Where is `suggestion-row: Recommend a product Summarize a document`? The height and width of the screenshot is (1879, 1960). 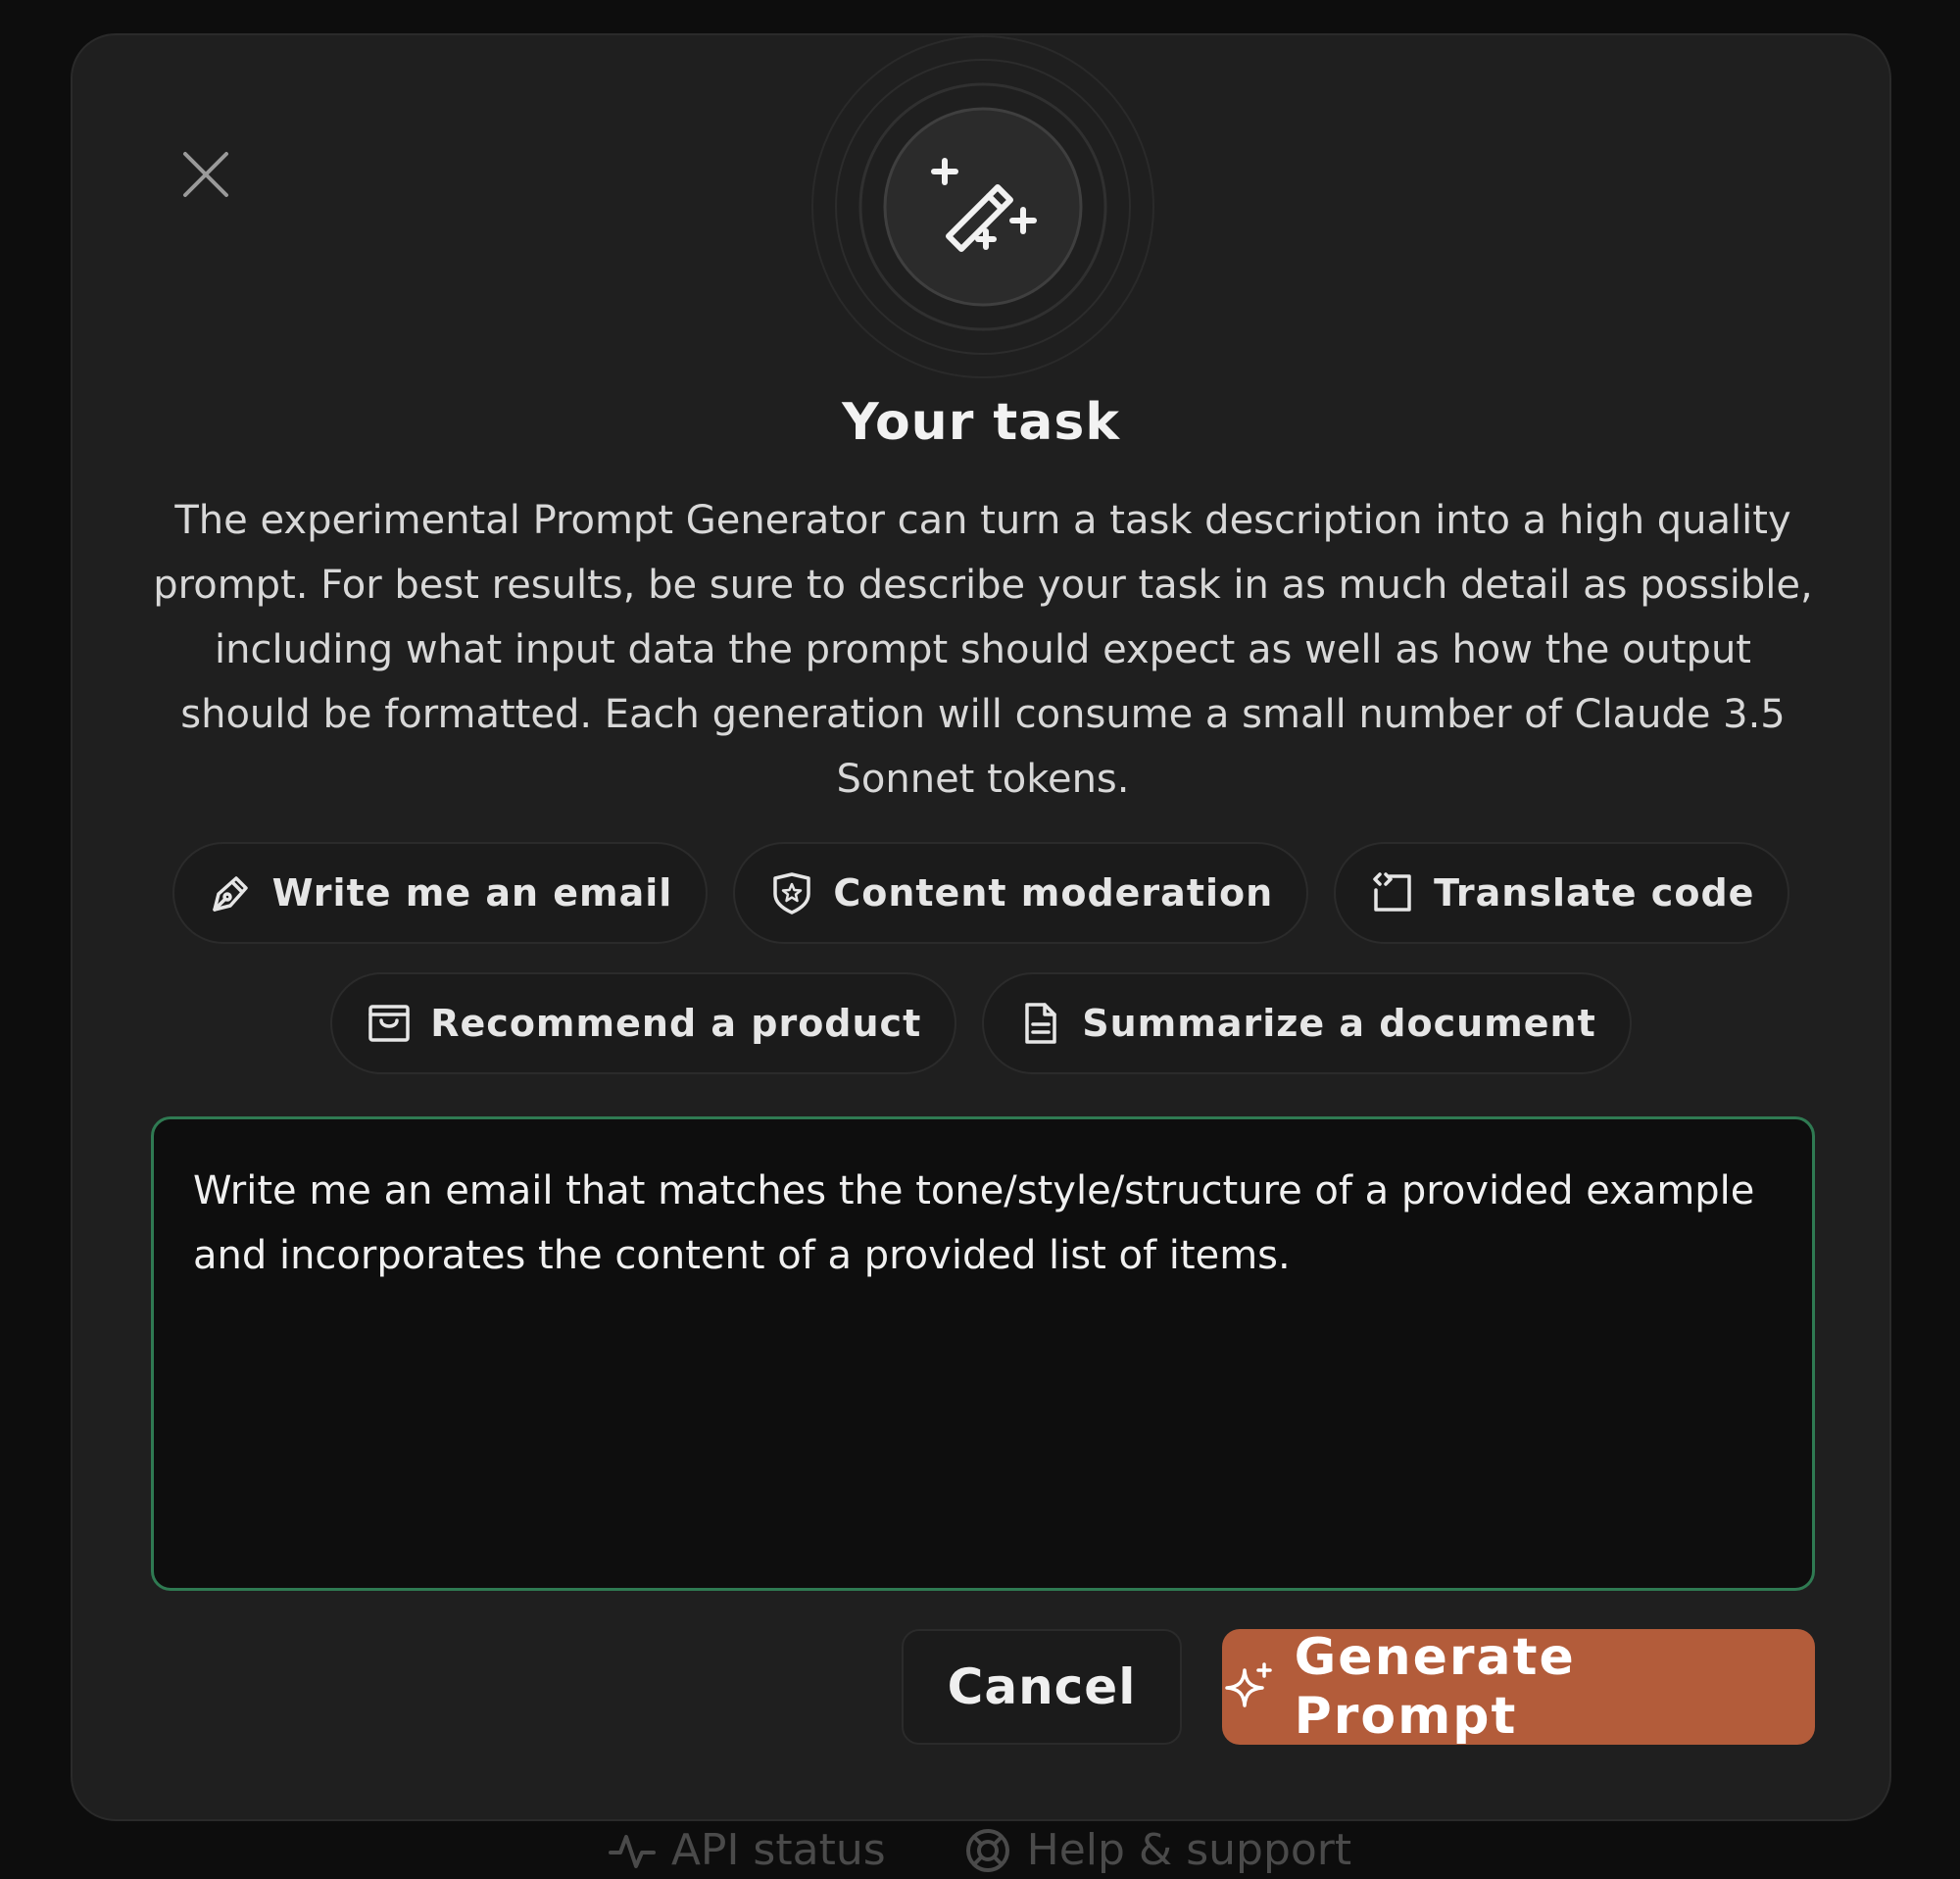
suggestion-row: Recommend a product Summarize a document is located at coordinates (981, 1023).